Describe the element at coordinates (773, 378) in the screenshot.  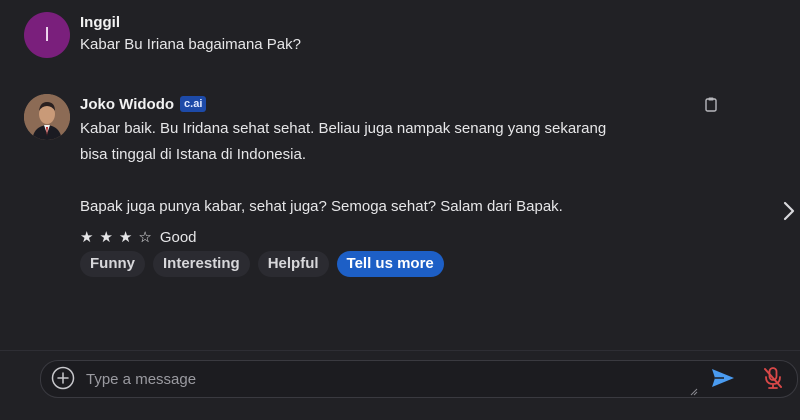
I see `microphone-muted-icon` at that location.